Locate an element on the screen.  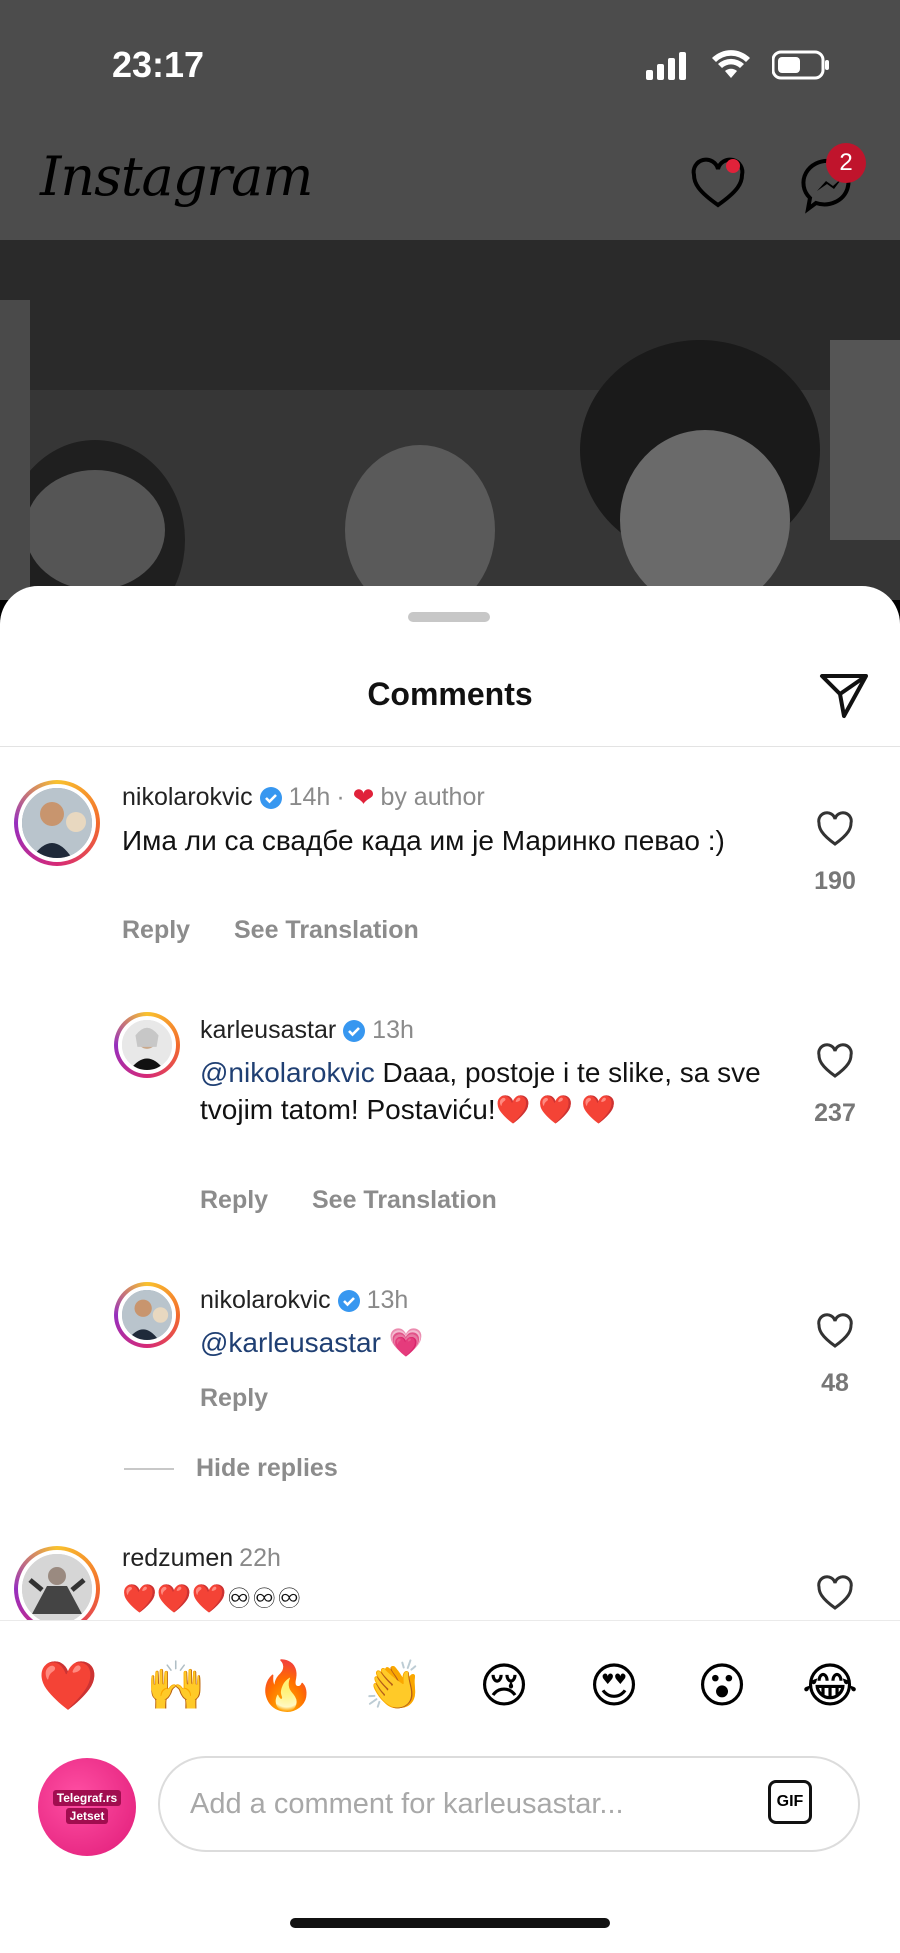
reaction-raised-hands: 🙌 is located at coordinates (176, 1687).